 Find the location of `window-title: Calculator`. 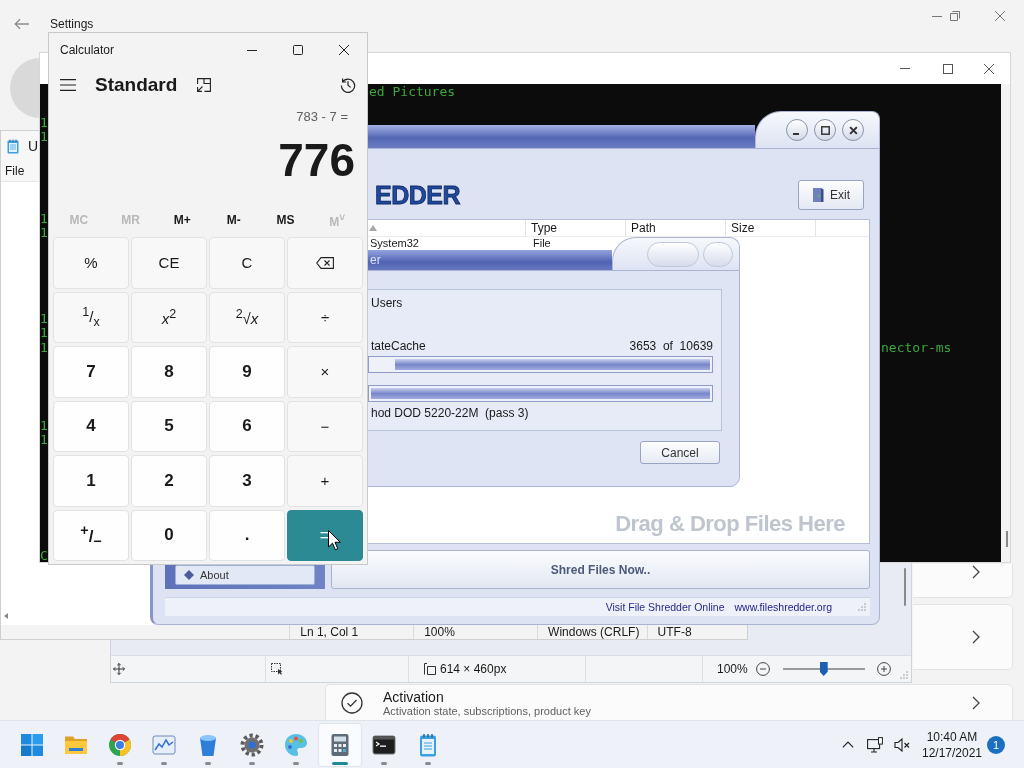

window-title: Calculator is located at coordinates (87, 50).